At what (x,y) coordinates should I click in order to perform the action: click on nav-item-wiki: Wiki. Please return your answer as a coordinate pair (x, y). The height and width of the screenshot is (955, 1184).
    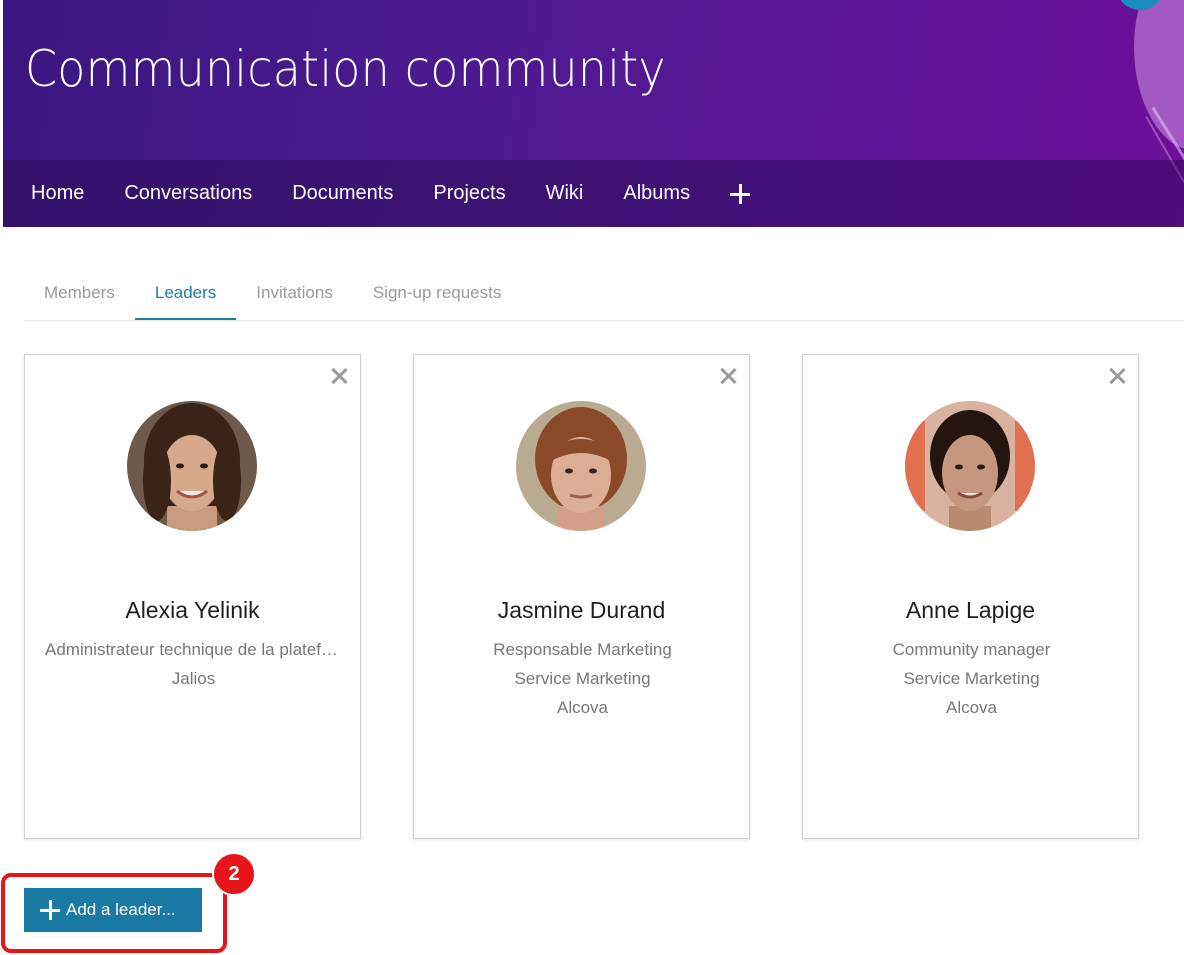
    Looking at the image, I should click on (565, 193).